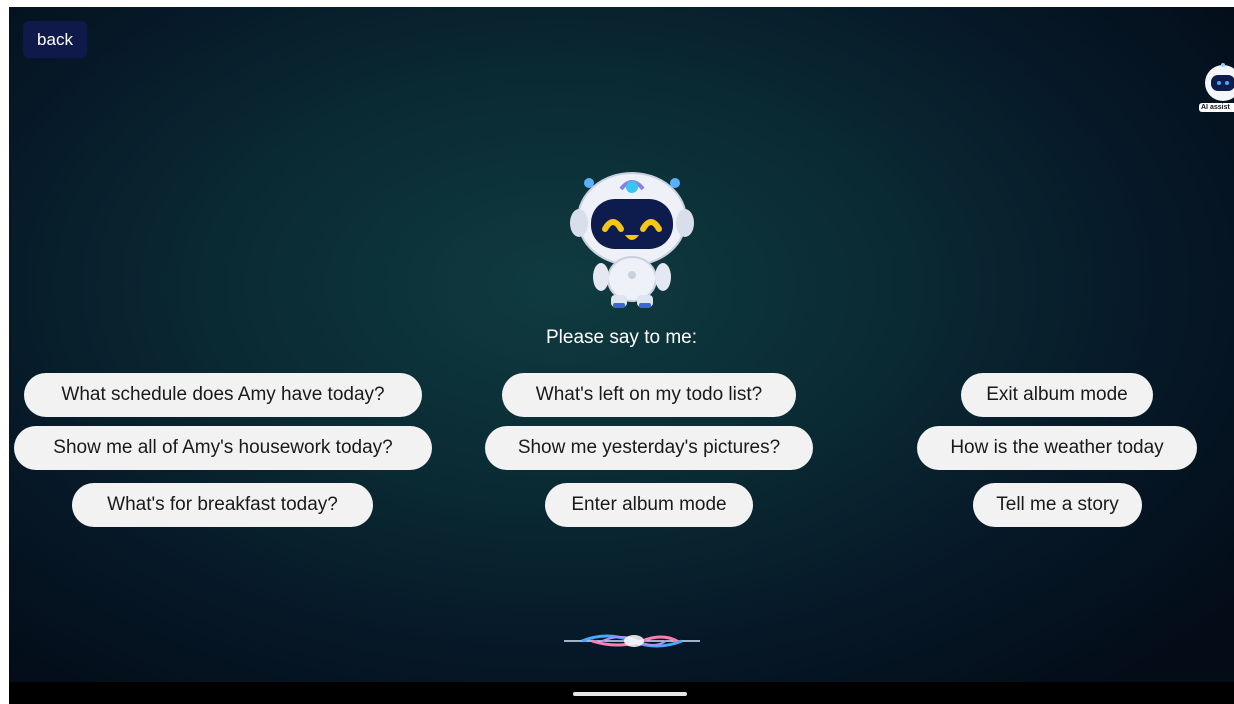 The width and height of the screenshot is (1234, 704). I want to click on robot-icon, so click(1219, 82).